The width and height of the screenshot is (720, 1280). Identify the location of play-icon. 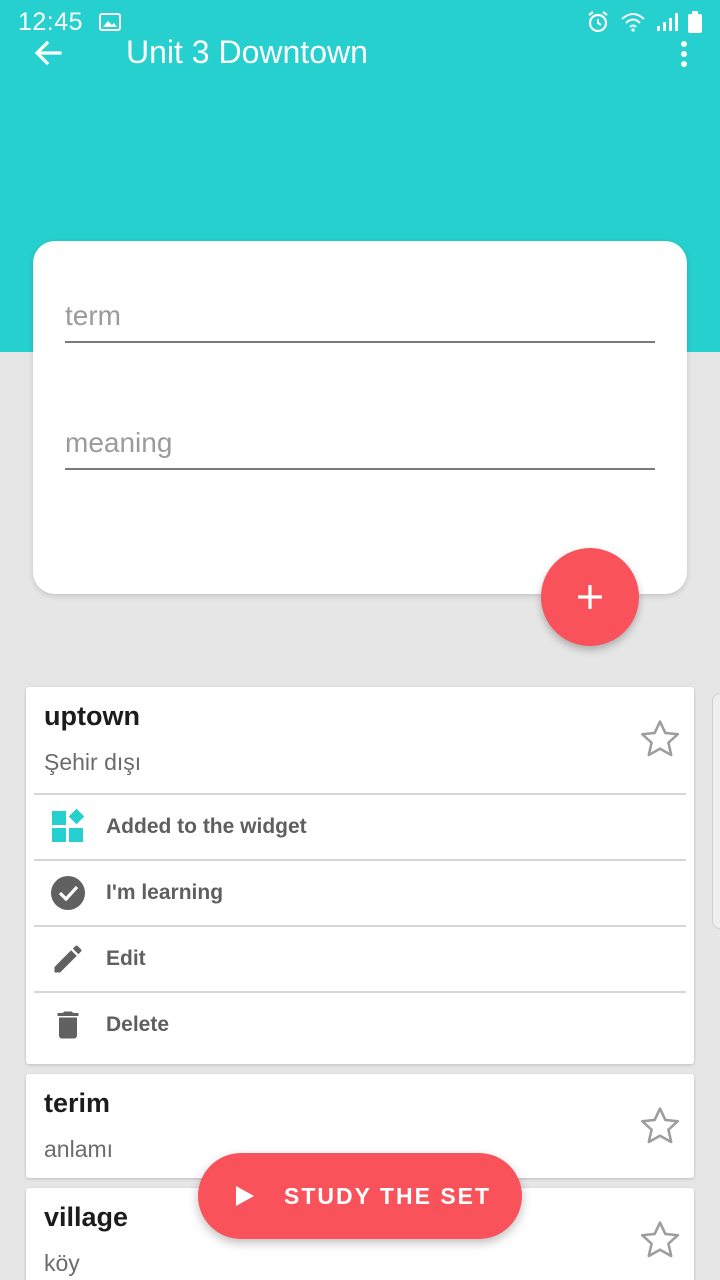
(245, 1196).